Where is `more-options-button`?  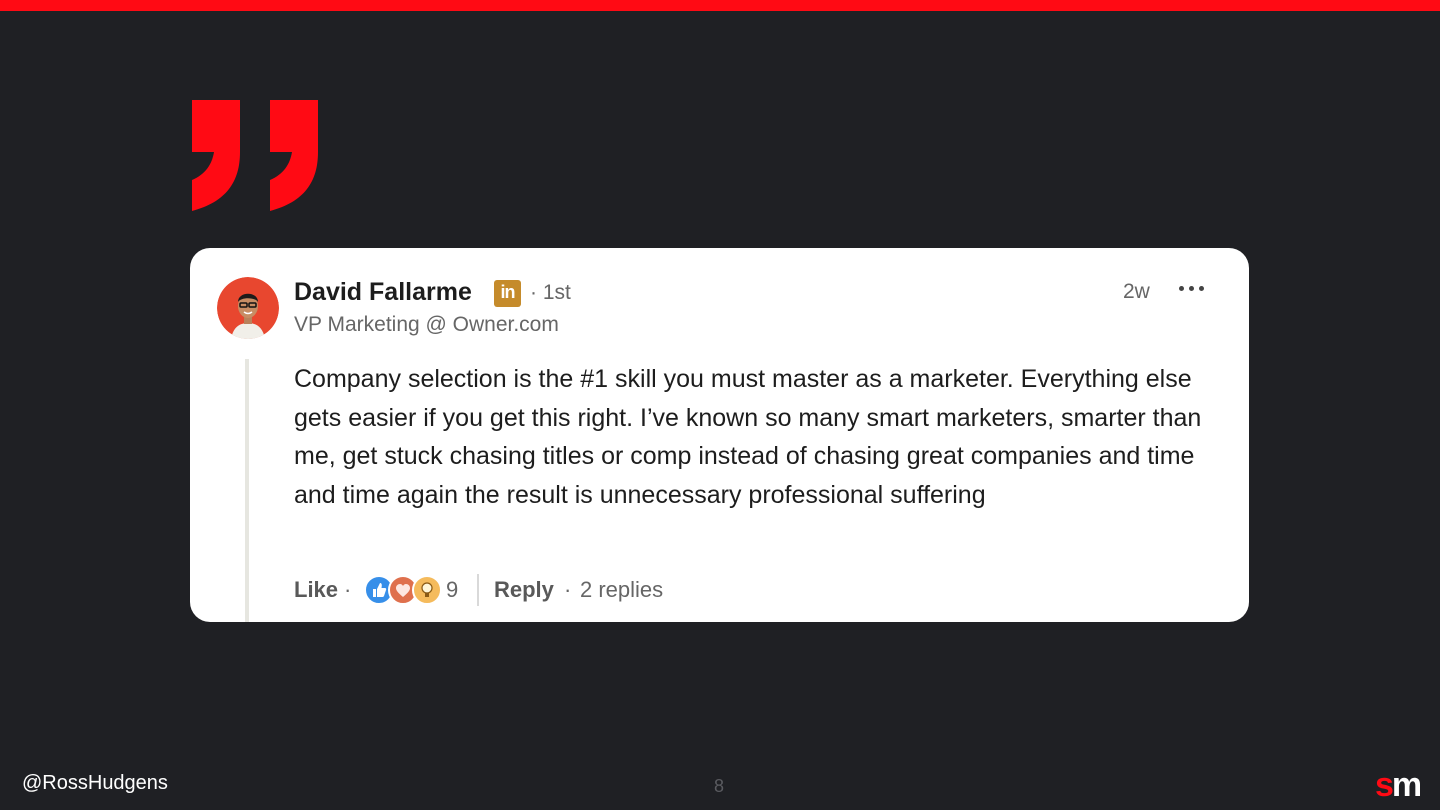 more-options-button is located at coordinates (1194, 288).